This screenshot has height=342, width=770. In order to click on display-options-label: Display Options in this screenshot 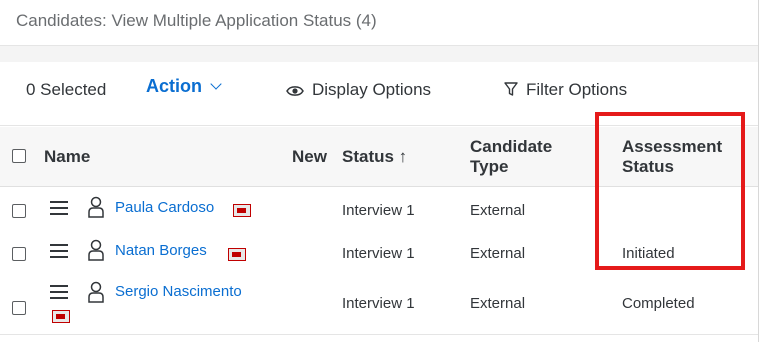, I will do `click(372, 89)`.